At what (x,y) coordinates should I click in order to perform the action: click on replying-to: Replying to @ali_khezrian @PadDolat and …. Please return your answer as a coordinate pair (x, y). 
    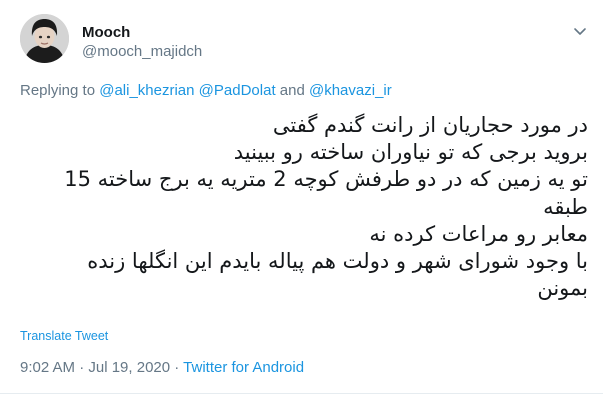
    Looking at the image, I should click on (206, 90).